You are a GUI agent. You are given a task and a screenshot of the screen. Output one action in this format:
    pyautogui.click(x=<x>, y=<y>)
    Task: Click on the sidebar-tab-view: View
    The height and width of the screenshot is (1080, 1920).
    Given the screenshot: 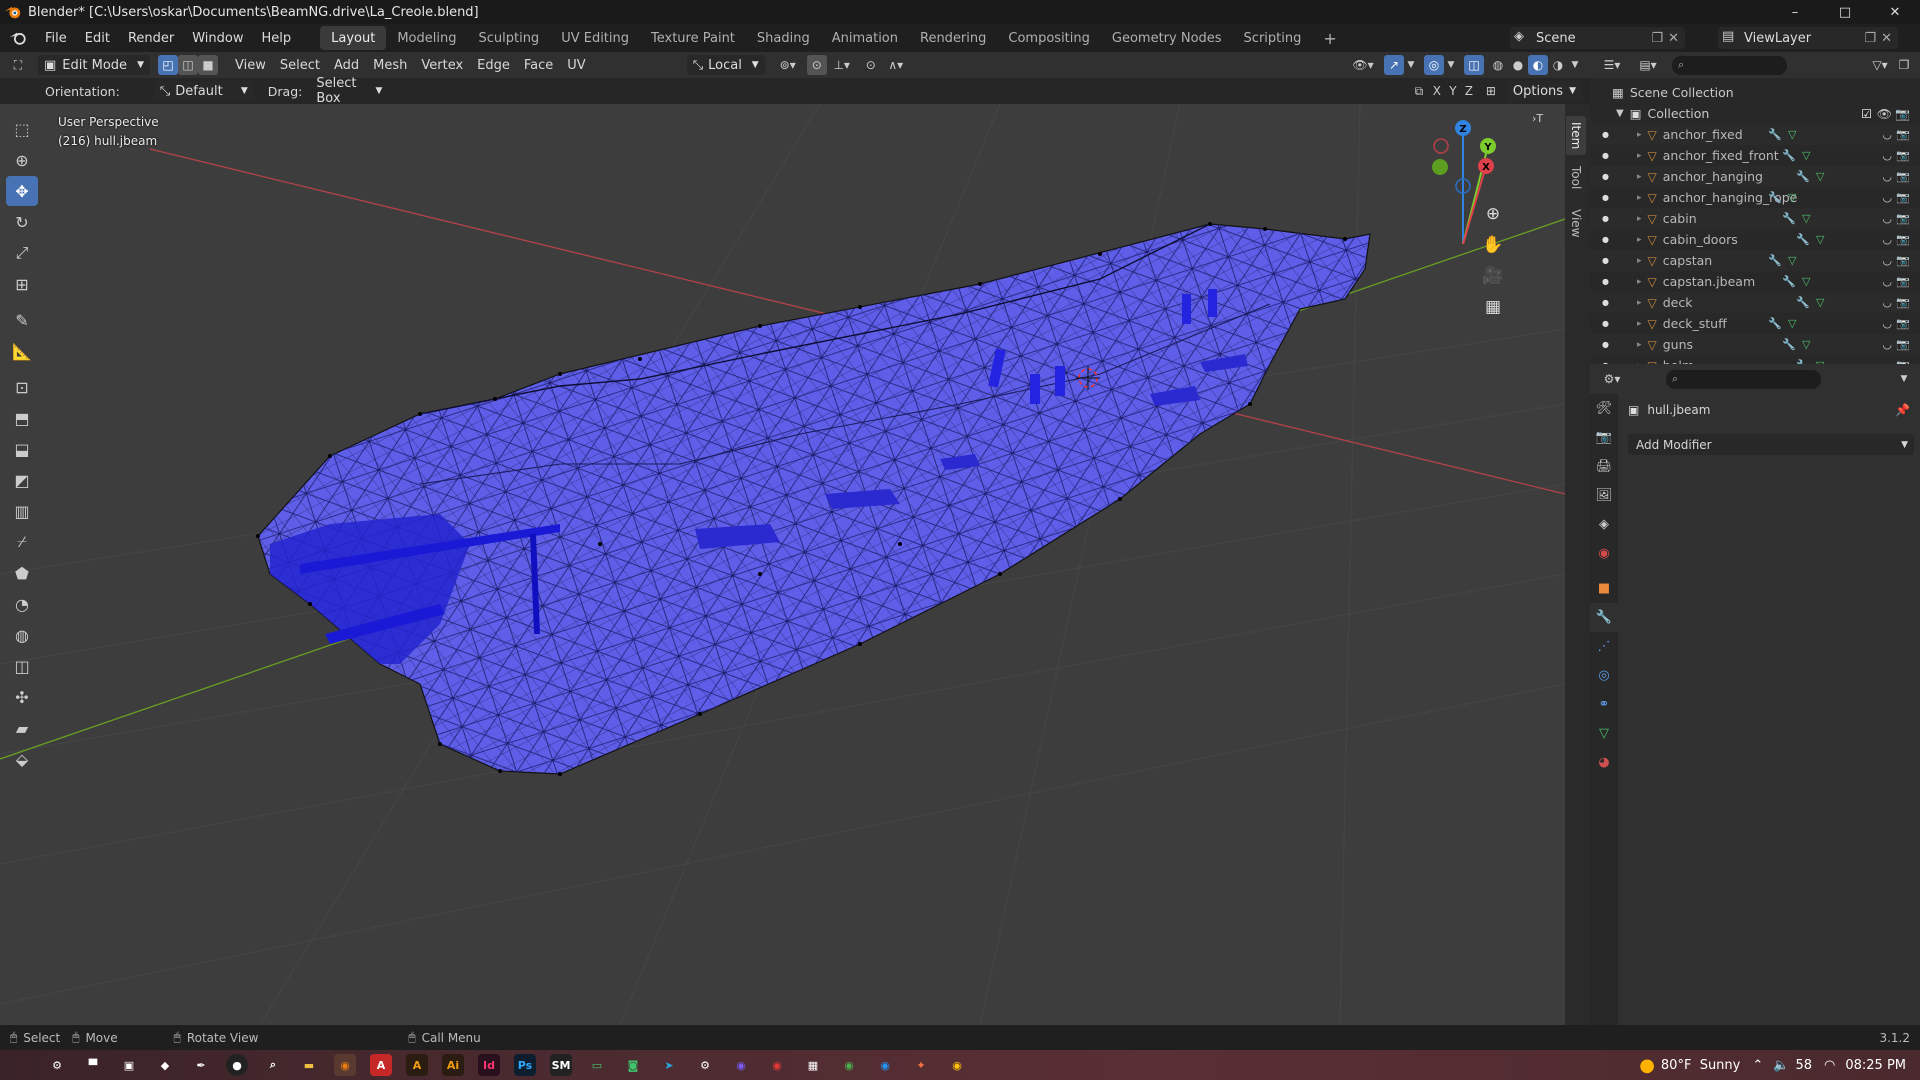 What is the action you would take?
    pyautogui.click(x=1576, y=223)
    